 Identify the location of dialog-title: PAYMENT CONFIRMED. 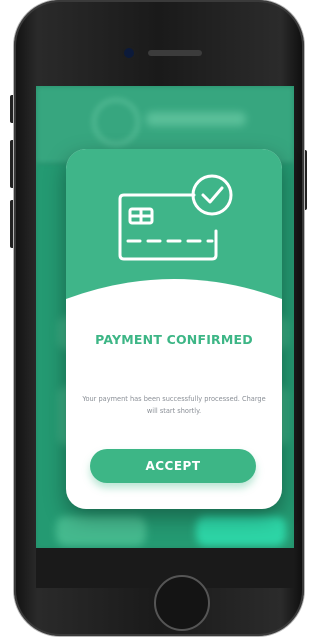
(174, 339).